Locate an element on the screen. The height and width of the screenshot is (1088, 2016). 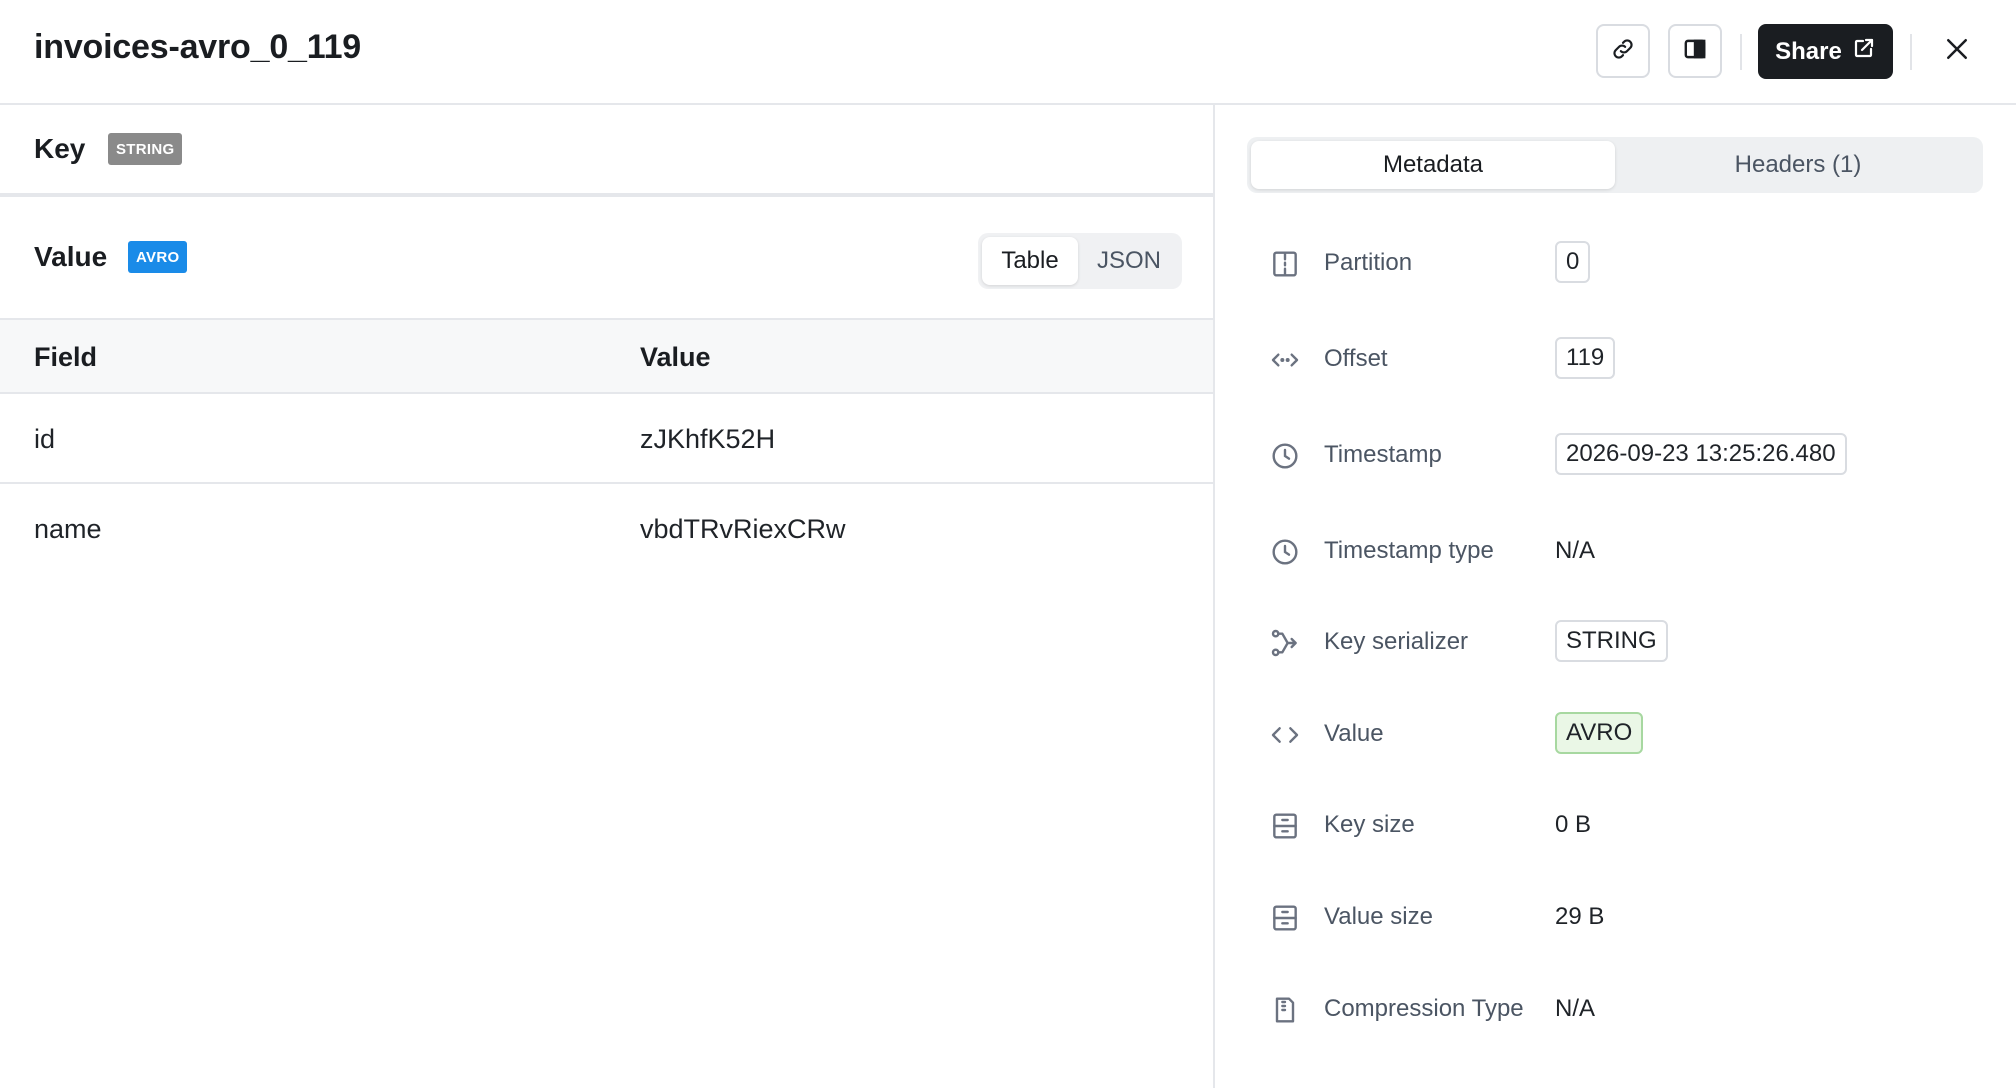
field-cell: name is located at coordinates (68, 529).